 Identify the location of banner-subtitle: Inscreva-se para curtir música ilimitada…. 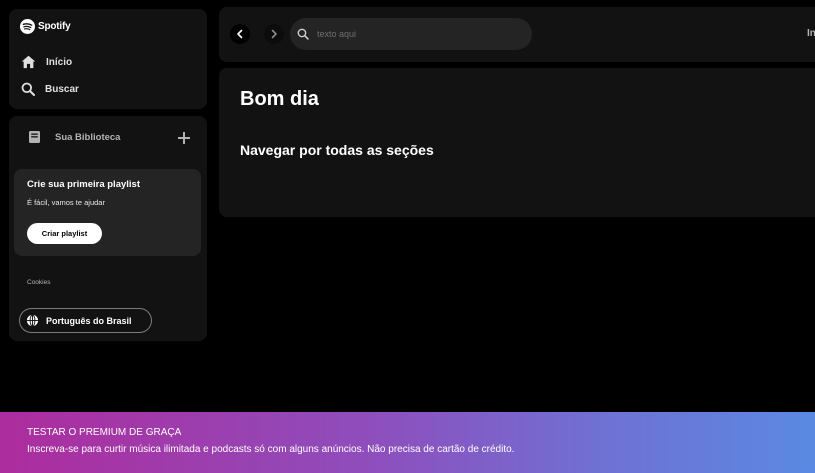
(271, 449).